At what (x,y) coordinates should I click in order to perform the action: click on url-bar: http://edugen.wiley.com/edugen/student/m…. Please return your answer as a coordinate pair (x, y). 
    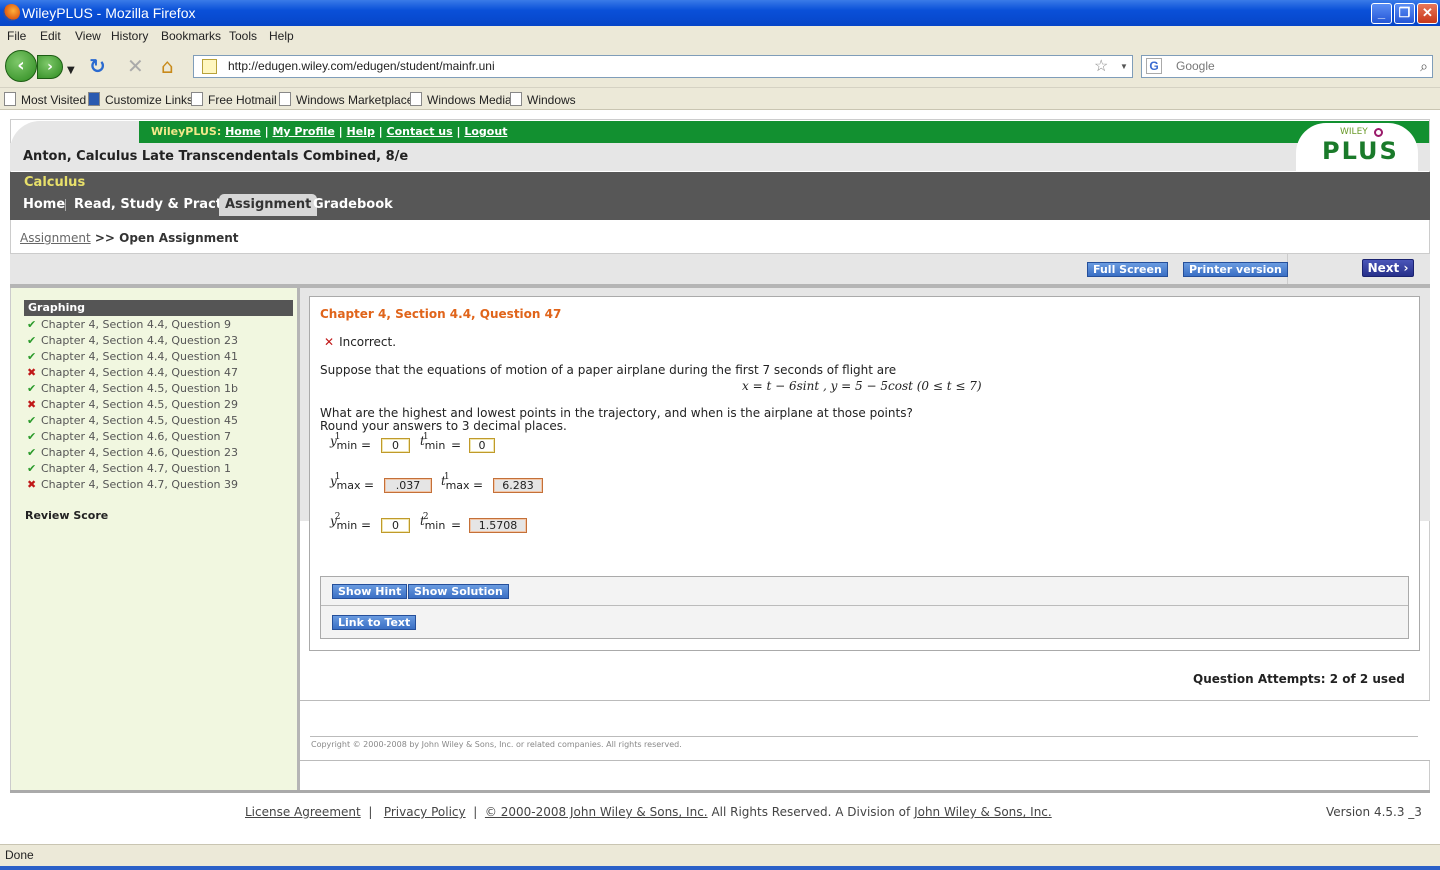
    Looking at the image, I should click on (663, 66).